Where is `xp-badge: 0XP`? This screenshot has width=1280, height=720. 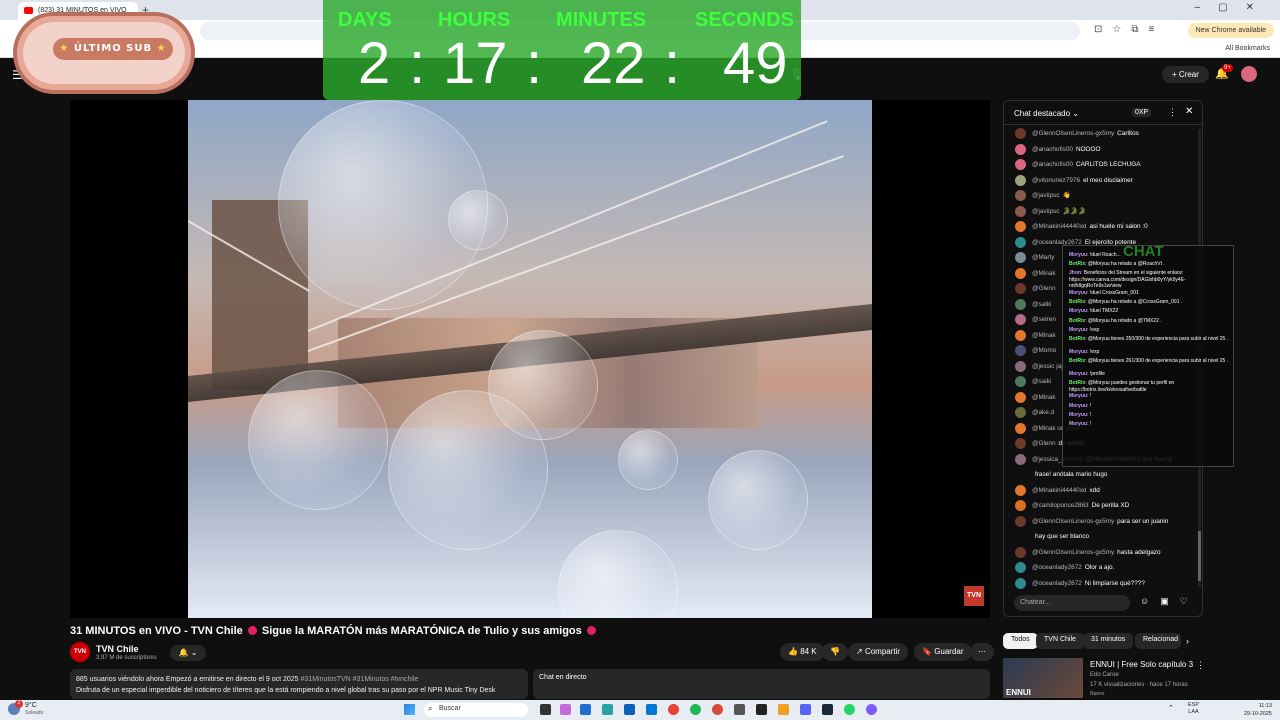
xp-badge: 0XP is located at coordinates (1142, 112).